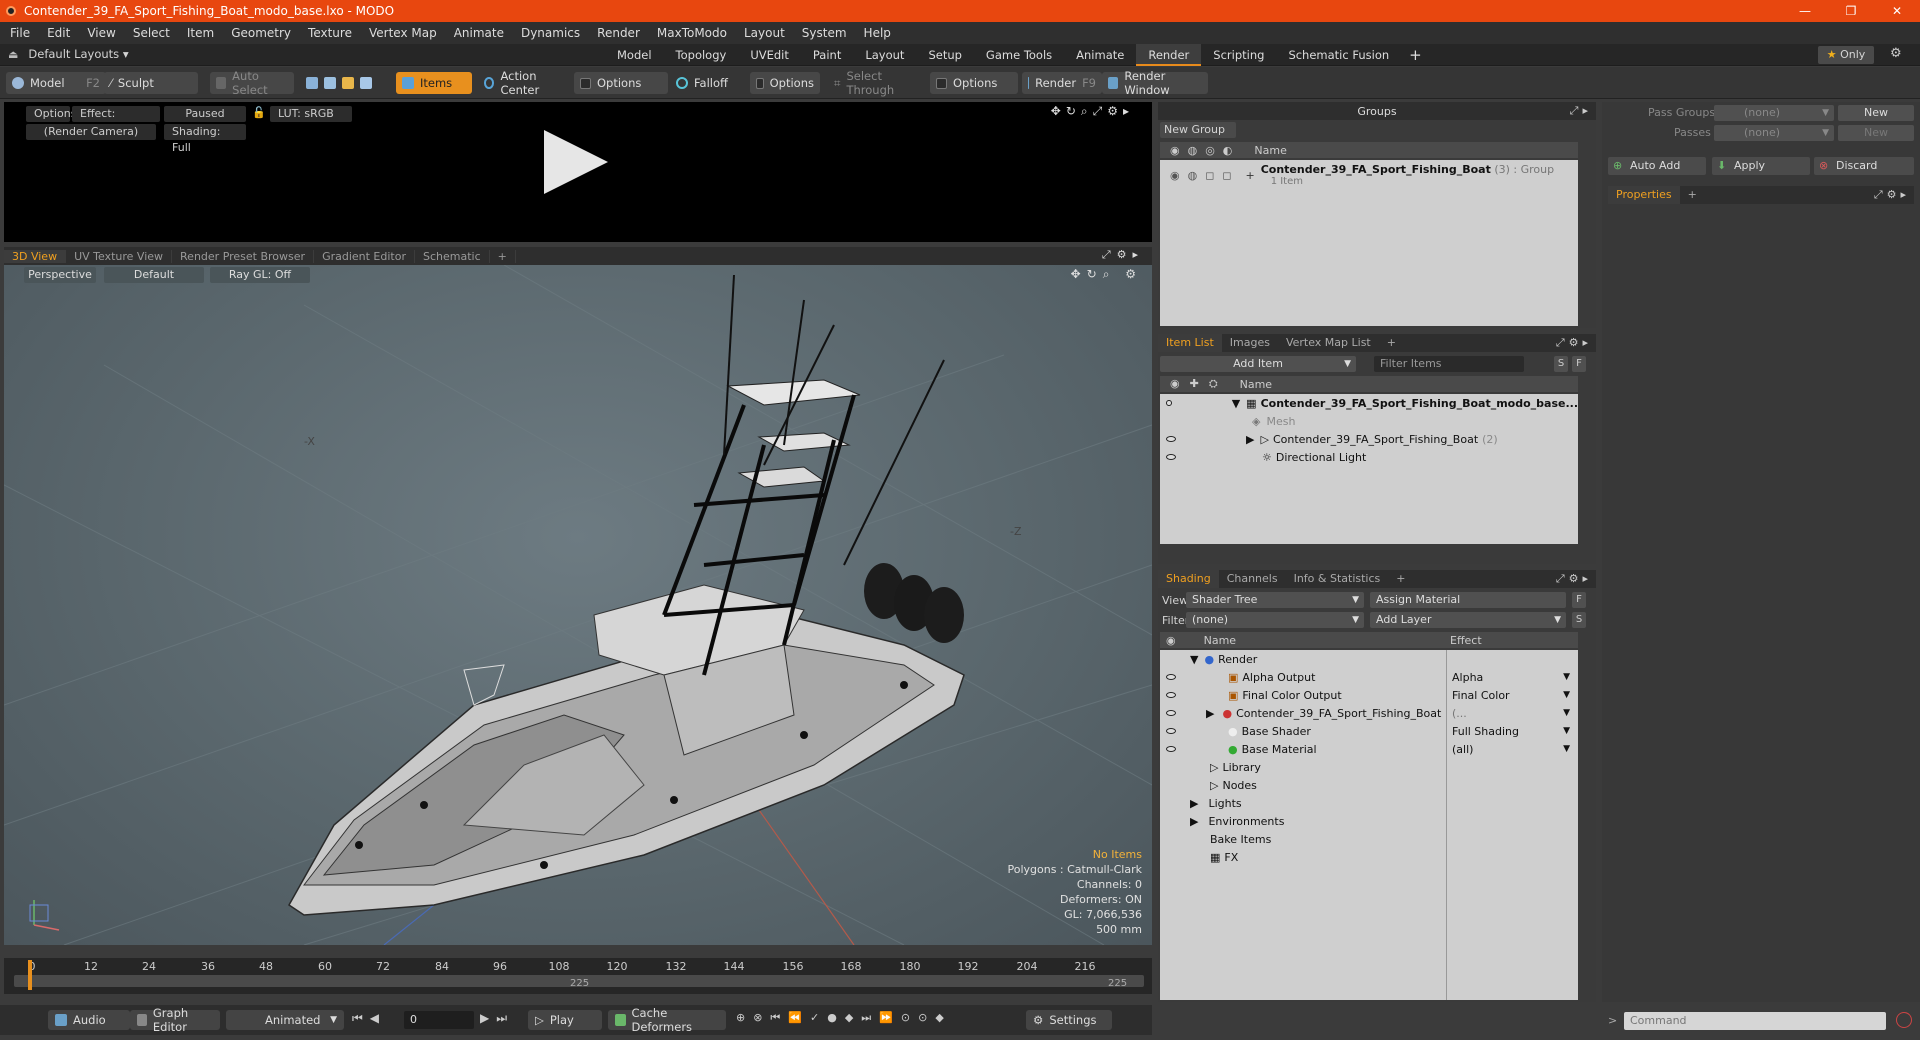  Describe the element at coordinates (1755, 1021) in the screenshot. I see `command-input: Command` at that location.